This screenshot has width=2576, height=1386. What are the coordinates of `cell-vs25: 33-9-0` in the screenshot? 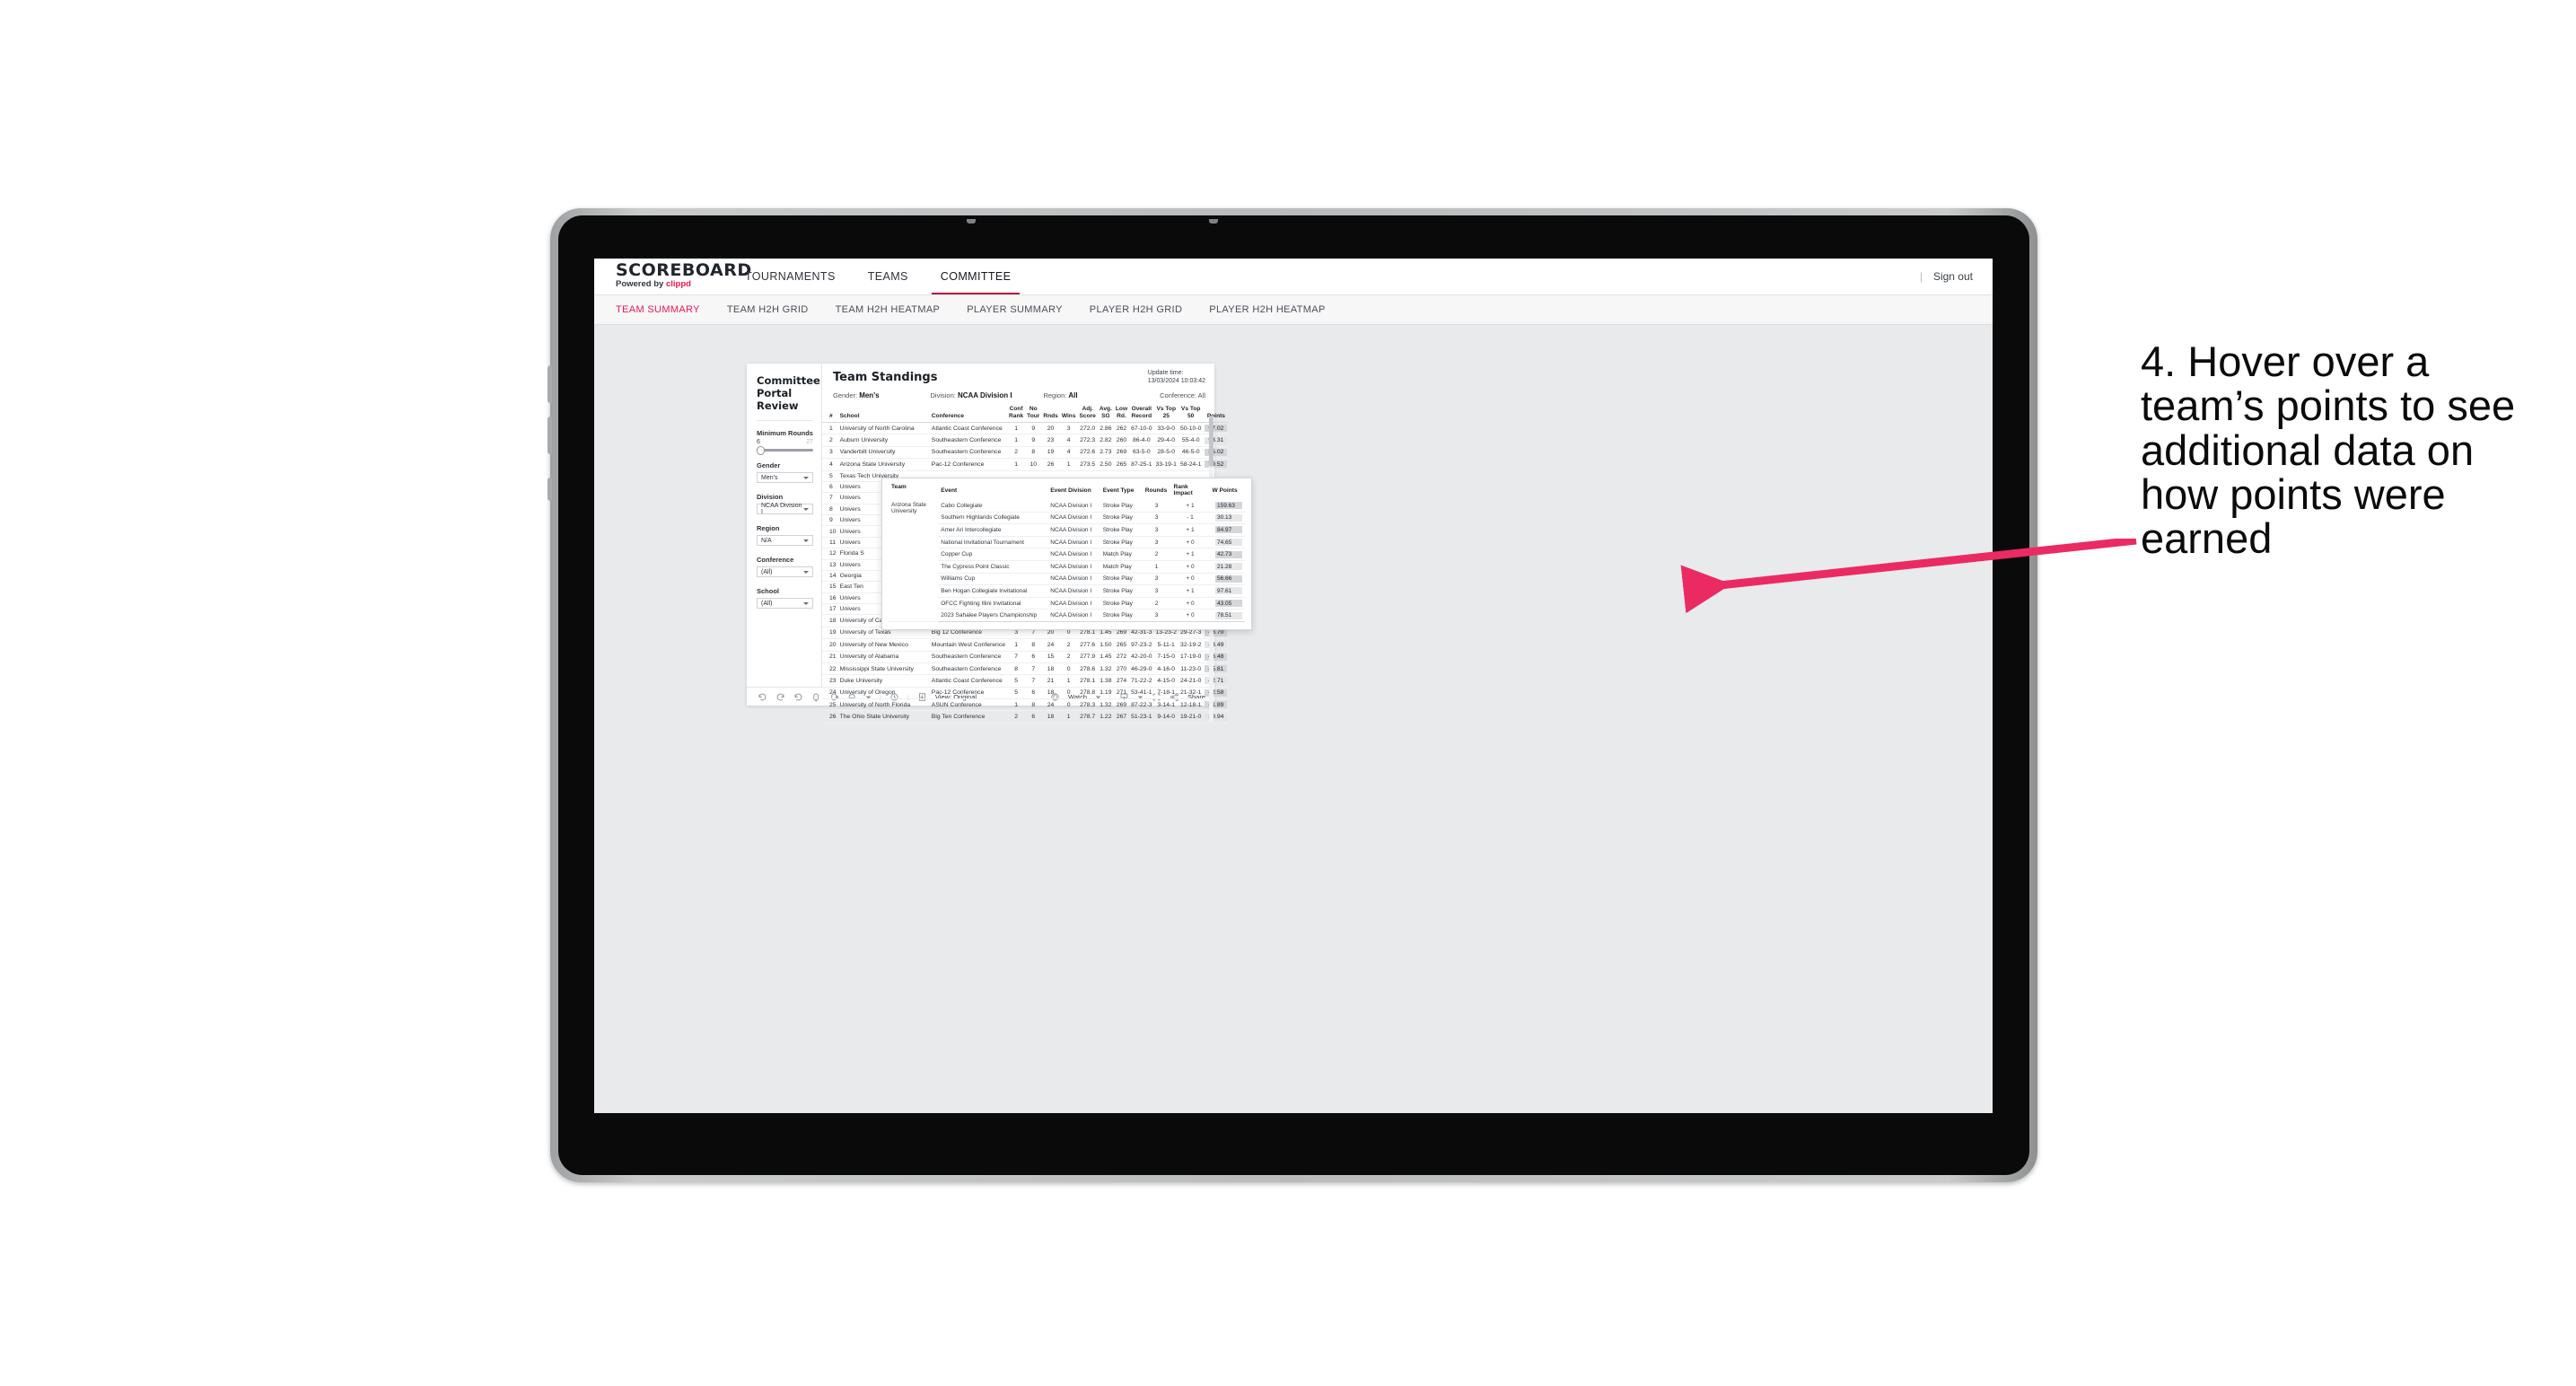 It's located at (1165, 429).